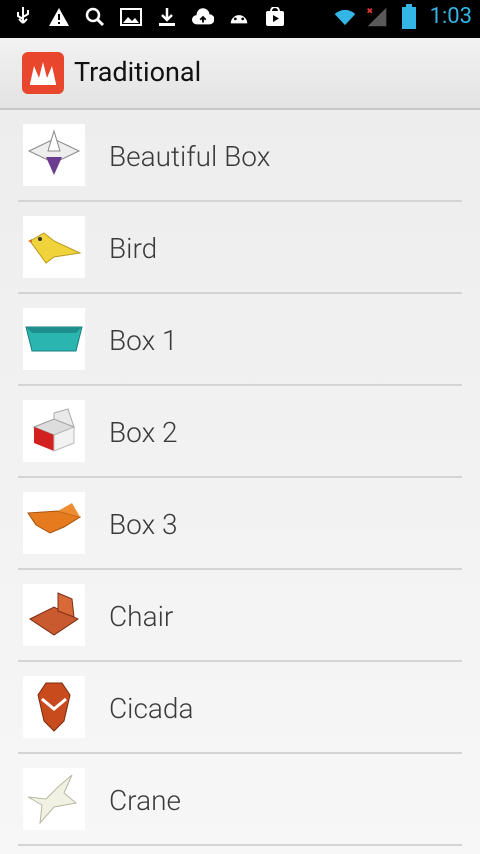 The height and width of the screenshot is (854, 480). What do you see at coordinates (203, 17) in the screenshot?
I see `cloud-upload-icon` at bounding box center [203, 17].